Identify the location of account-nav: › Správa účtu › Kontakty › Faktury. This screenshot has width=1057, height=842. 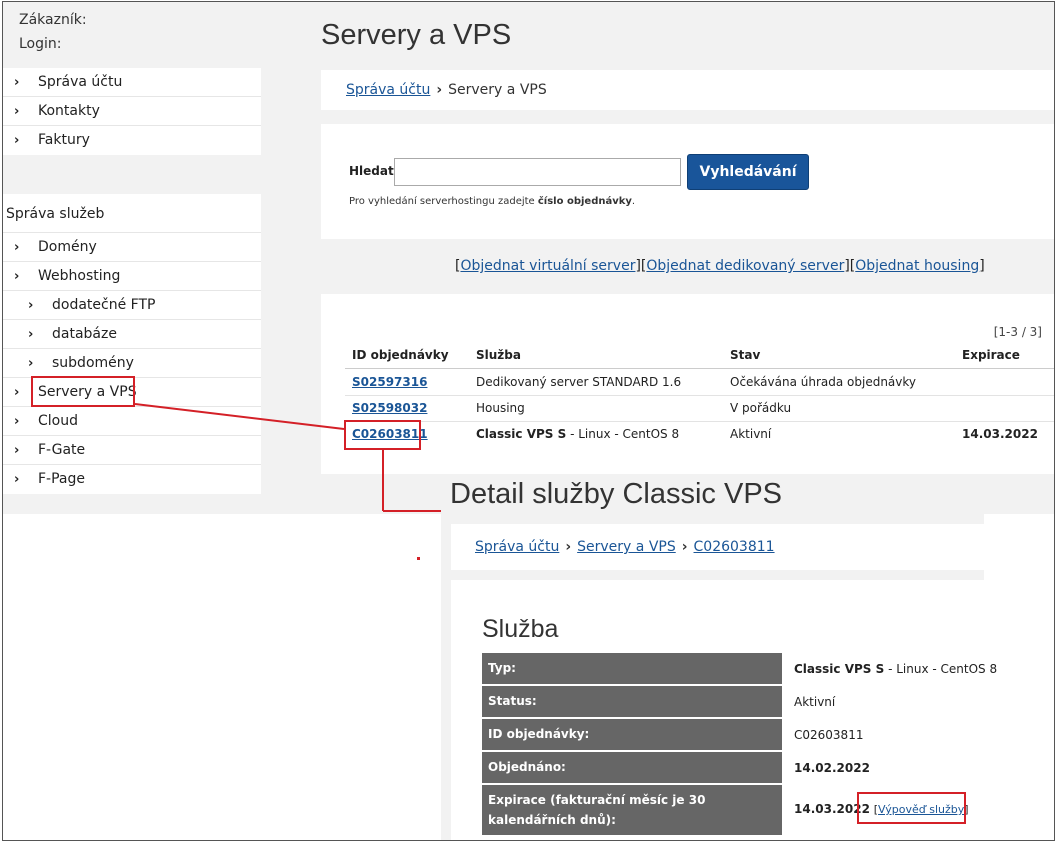
(132, 111).